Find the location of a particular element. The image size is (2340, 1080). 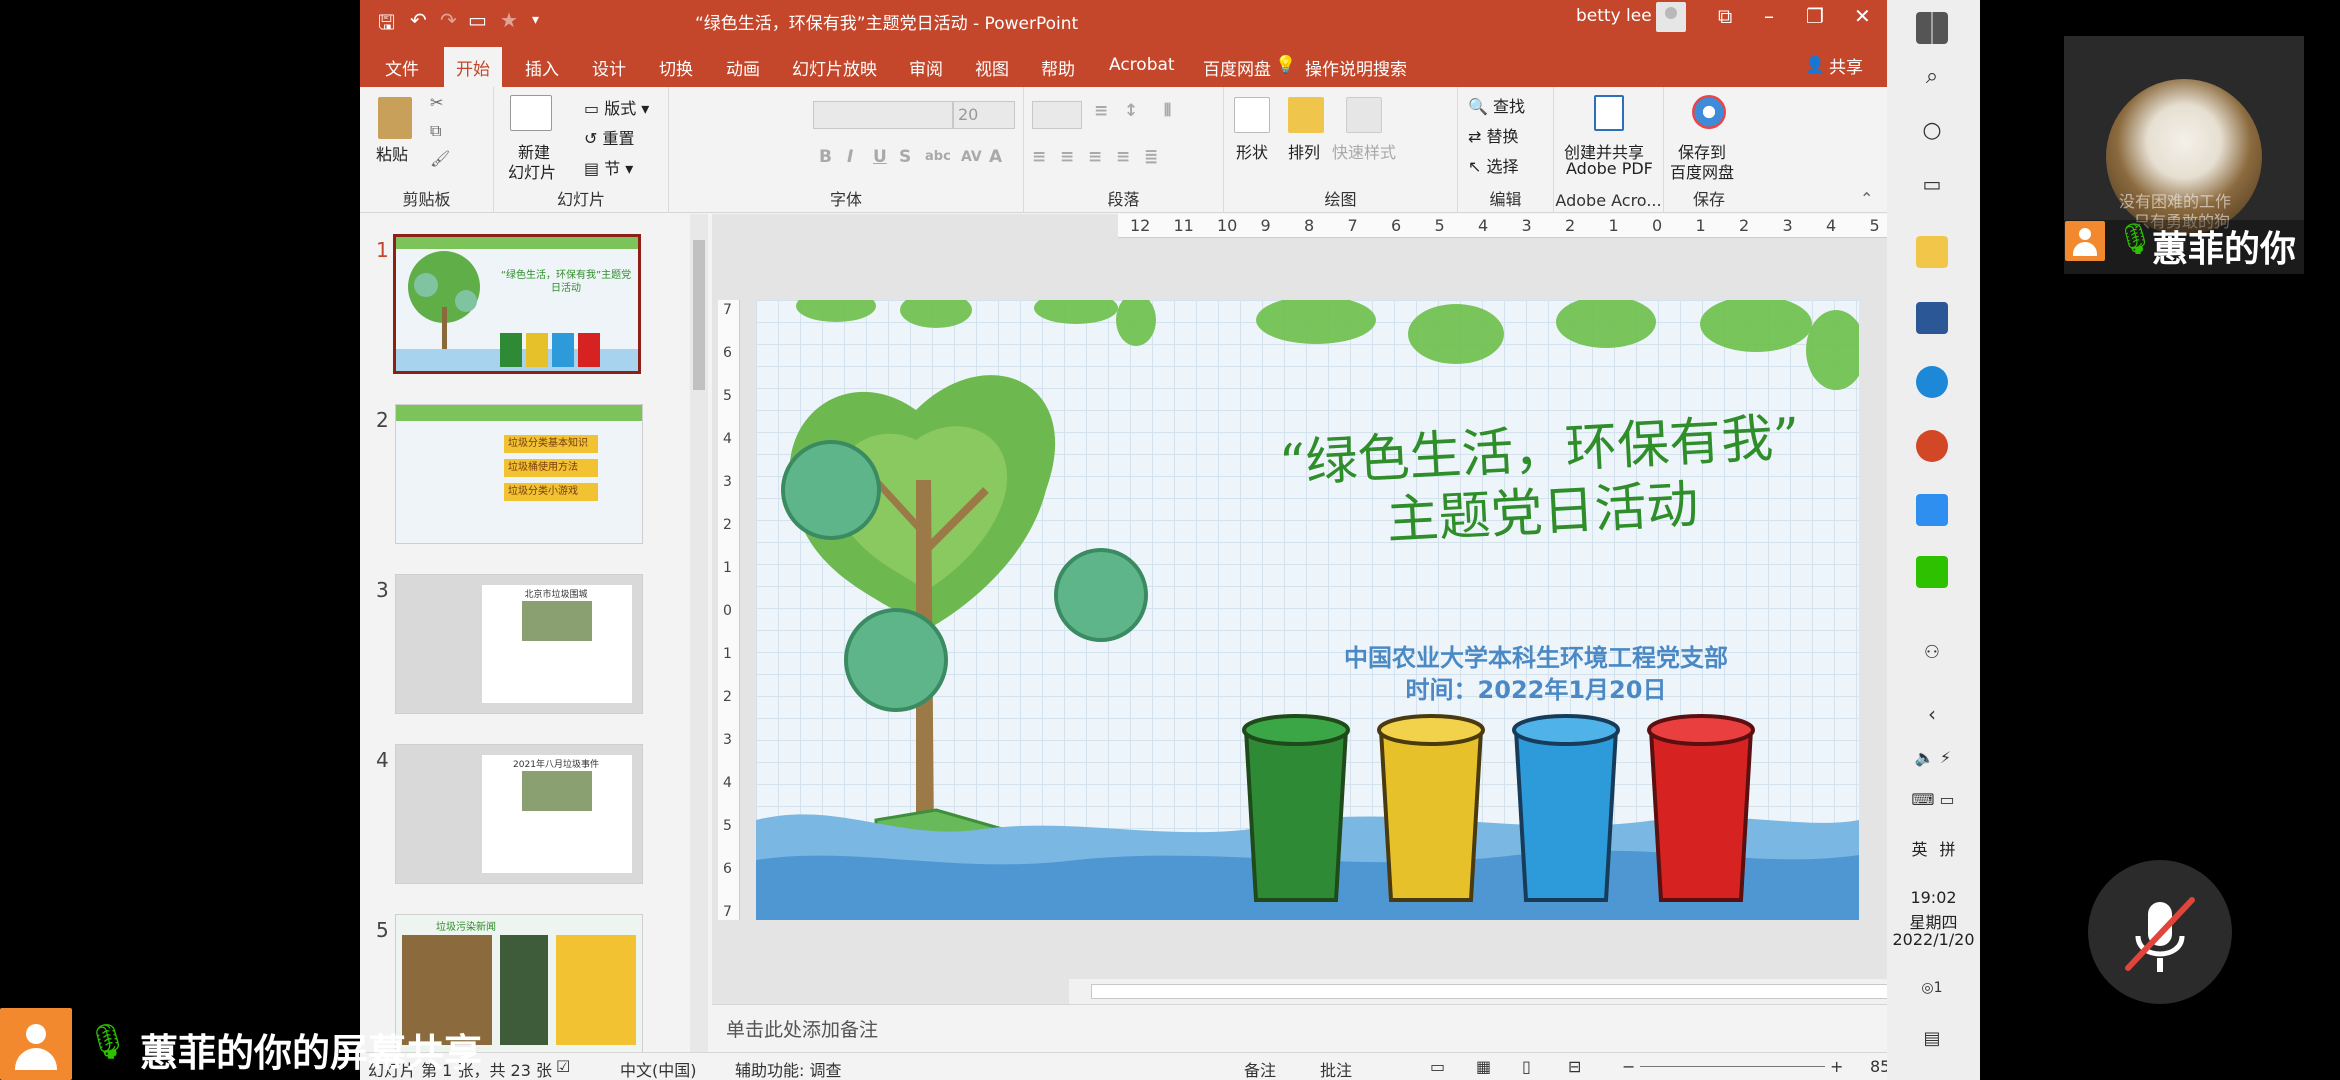

clock-time: 19:02 is located at coordinates (1933, 897).